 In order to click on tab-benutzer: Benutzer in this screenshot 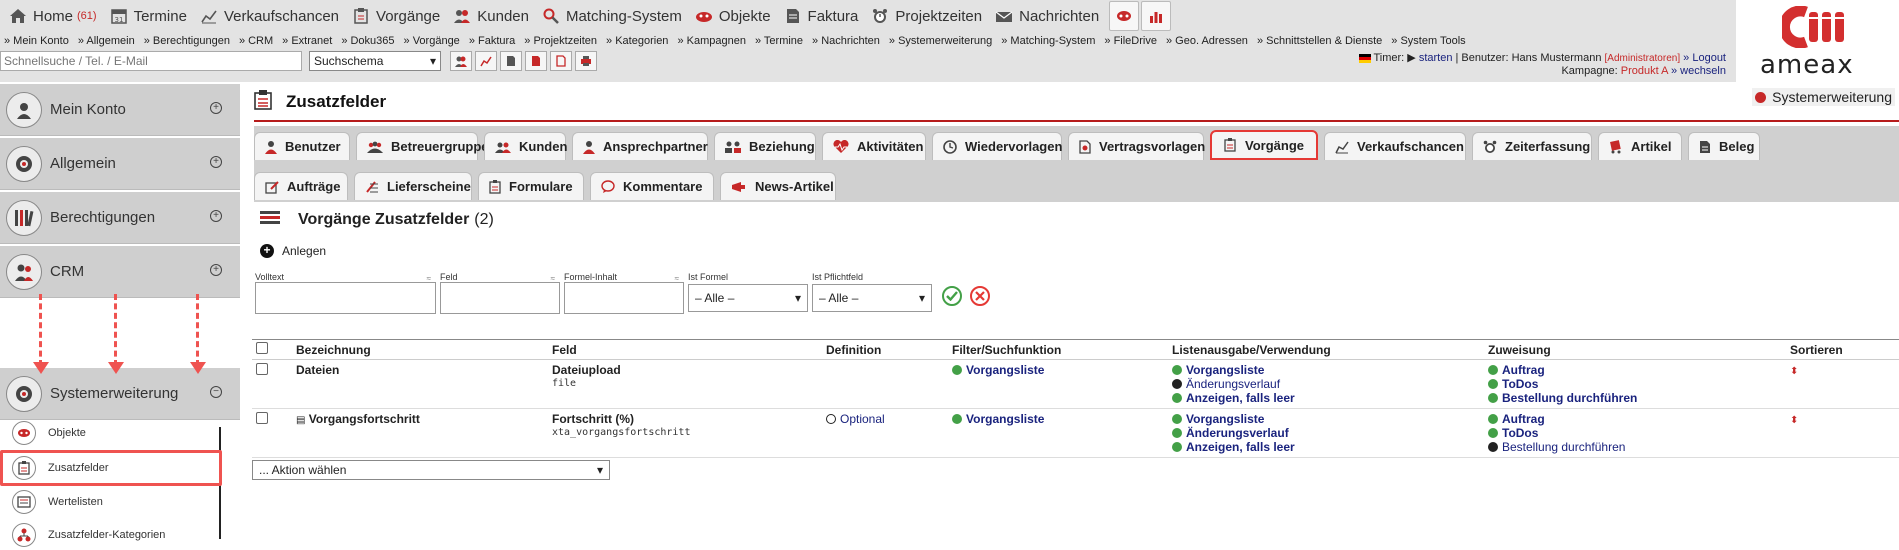, I will do `click(302, 146)`.